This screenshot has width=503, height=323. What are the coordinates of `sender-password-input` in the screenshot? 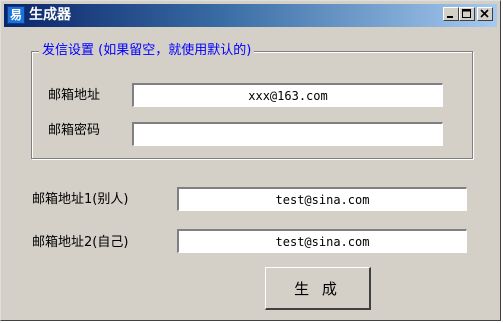 It's located at (287, 134).